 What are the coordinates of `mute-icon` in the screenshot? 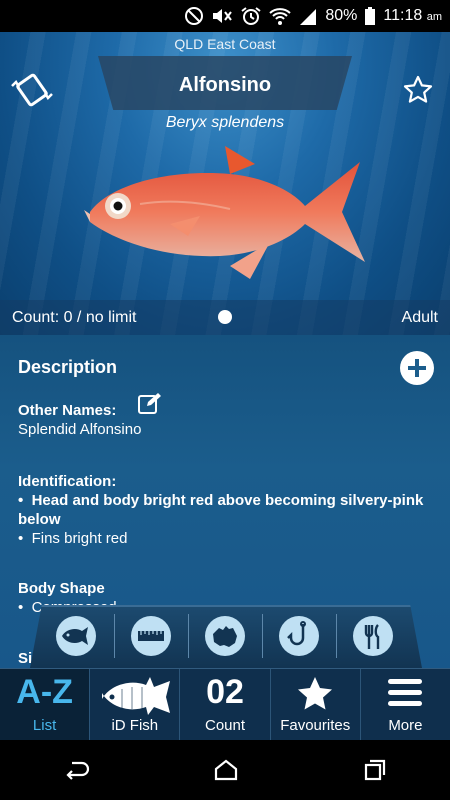 It's located at (223, 16).